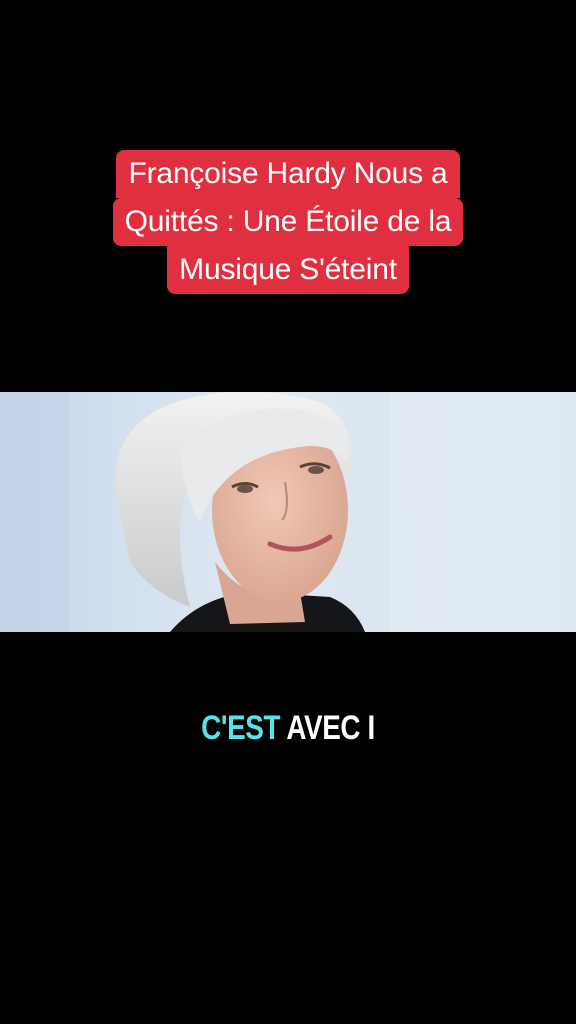 Image resolution: width=576 pixels, height=1024 pixels. I want to click on title-line: Quittés : Une Étoile de la, so click(288, 222).